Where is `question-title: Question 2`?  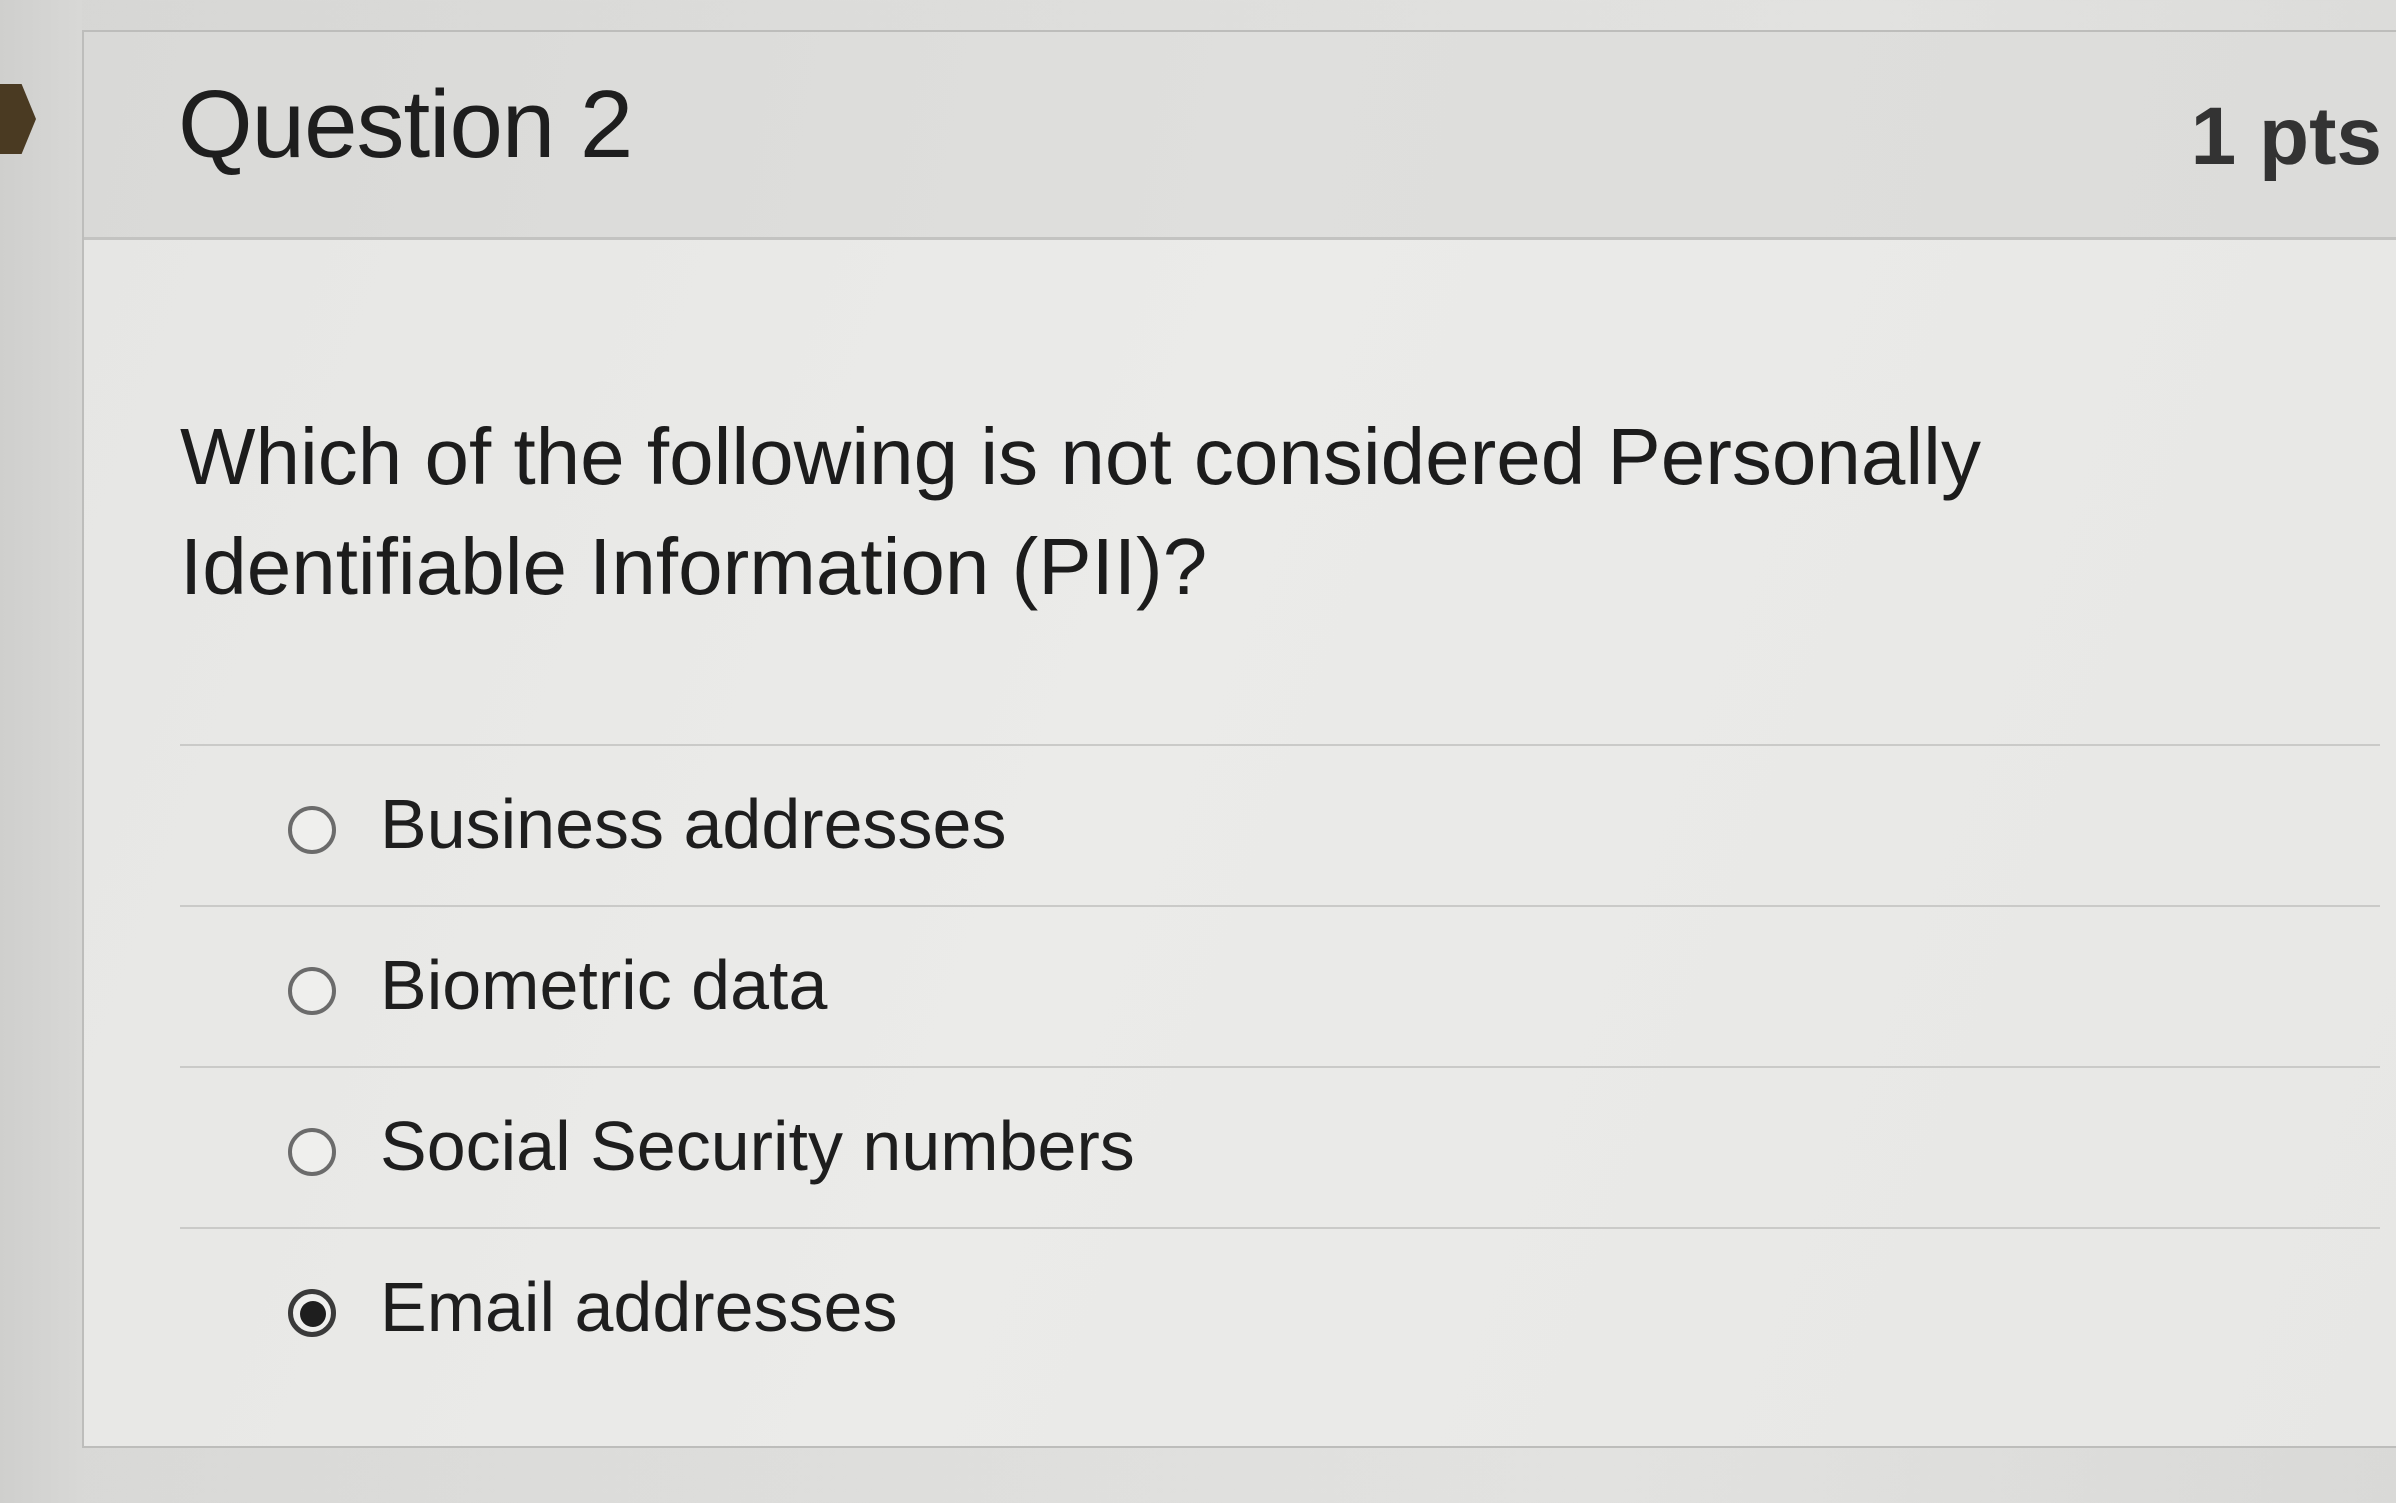 question-title: Question 2 is located at coordinates (405, 124).